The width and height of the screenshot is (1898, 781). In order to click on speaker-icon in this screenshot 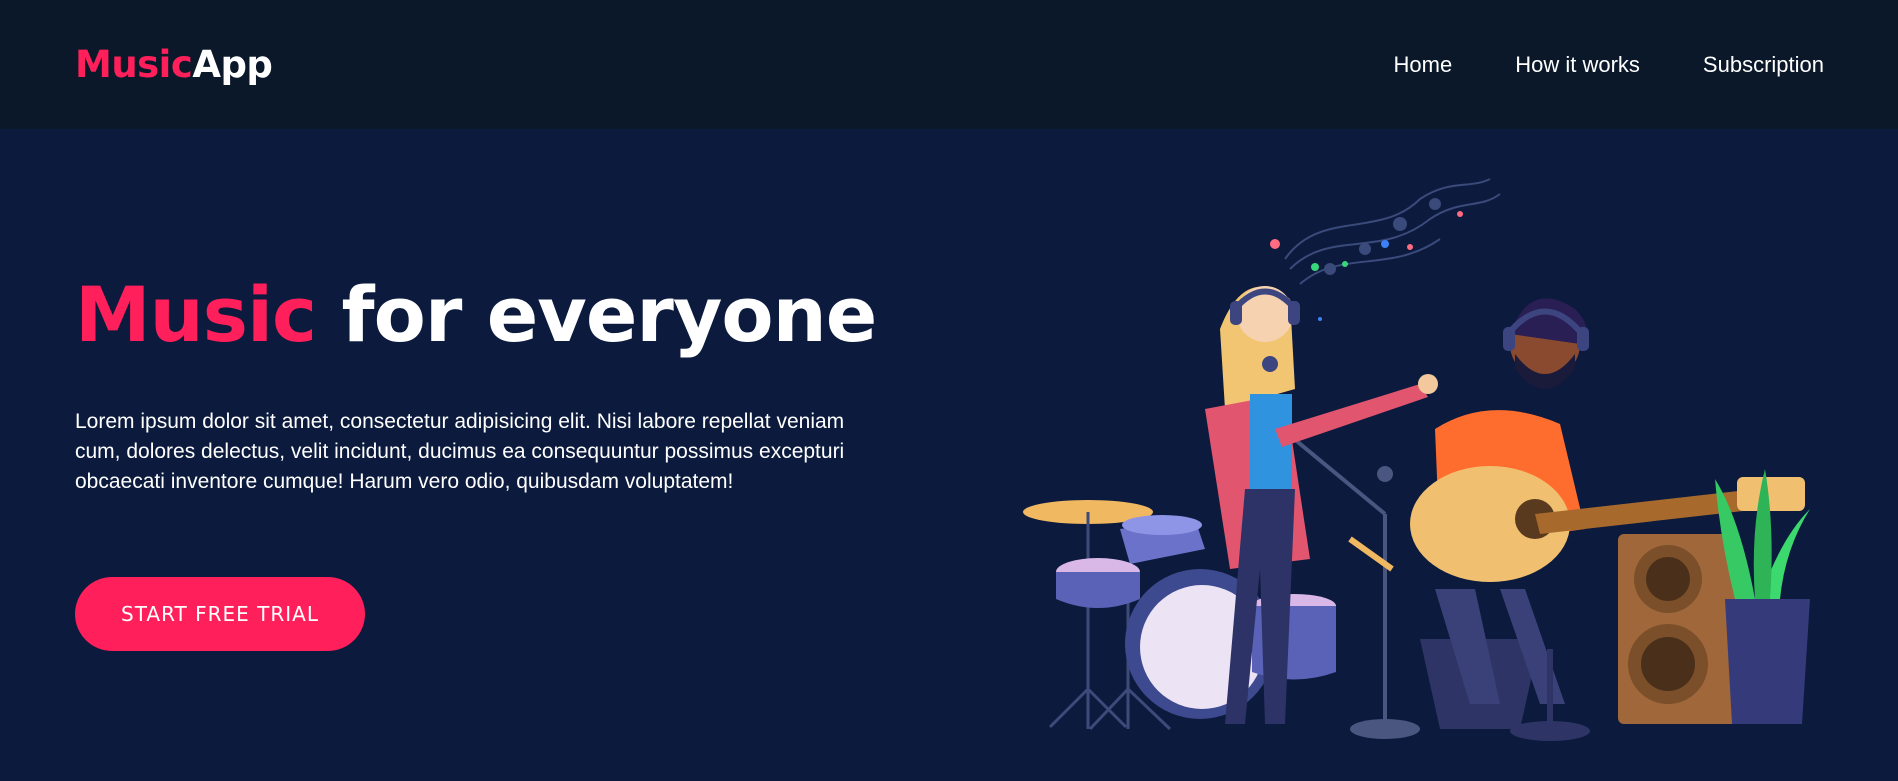, I will do `click(1678, 629)`.